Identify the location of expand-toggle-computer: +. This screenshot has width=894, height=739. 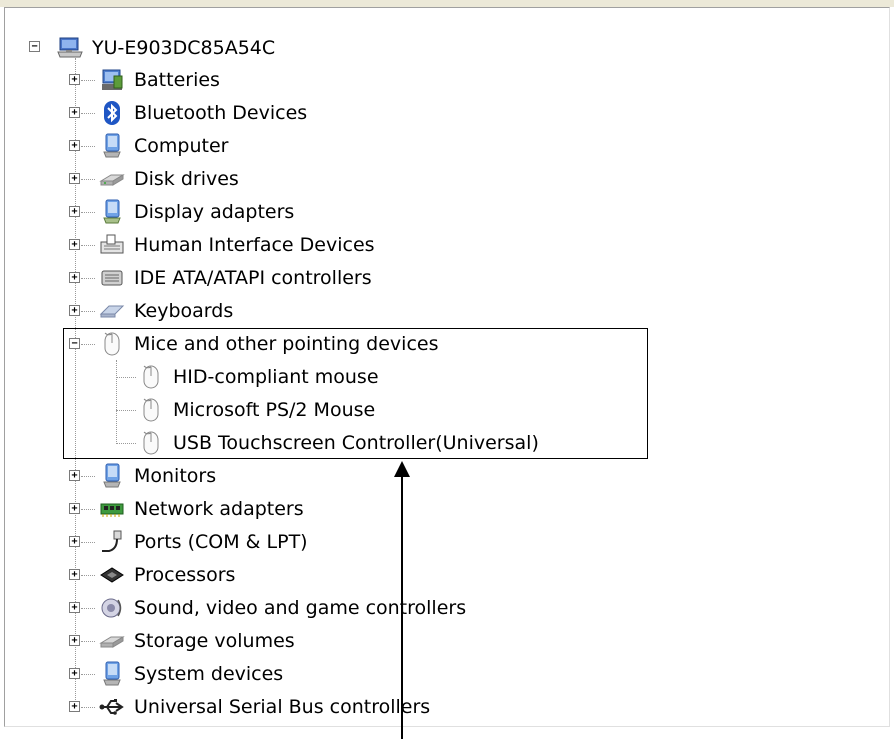
(74, 145).